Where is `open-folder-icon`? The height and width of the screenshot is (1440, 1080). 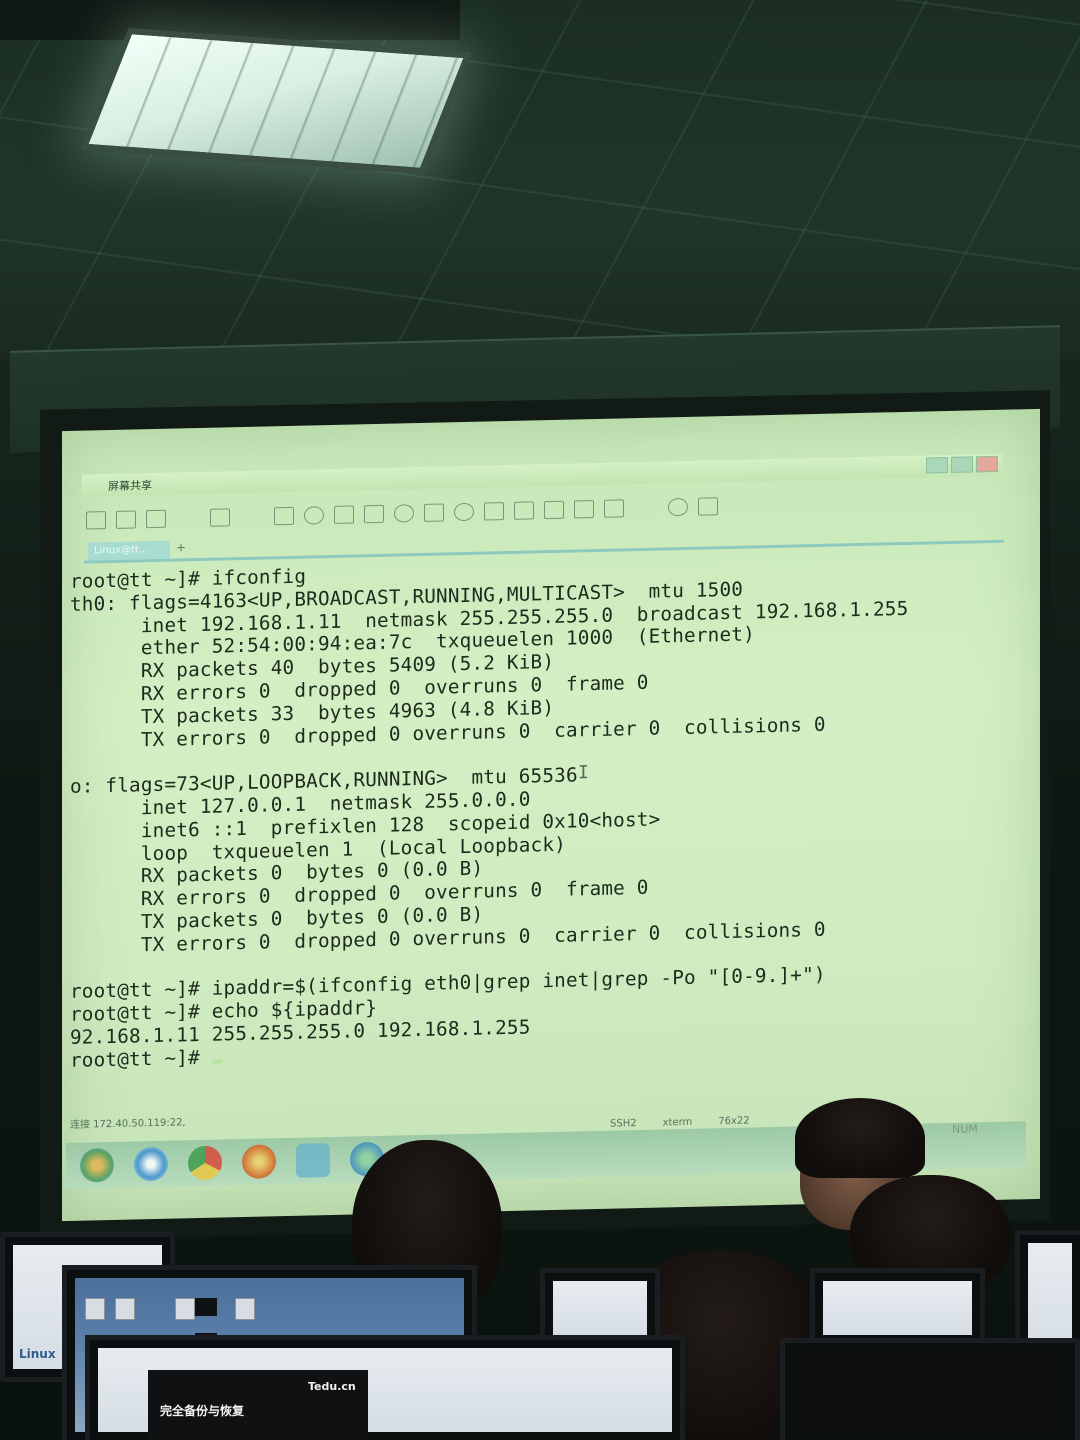 open-folder-icon is located at coordinates (126, 519).